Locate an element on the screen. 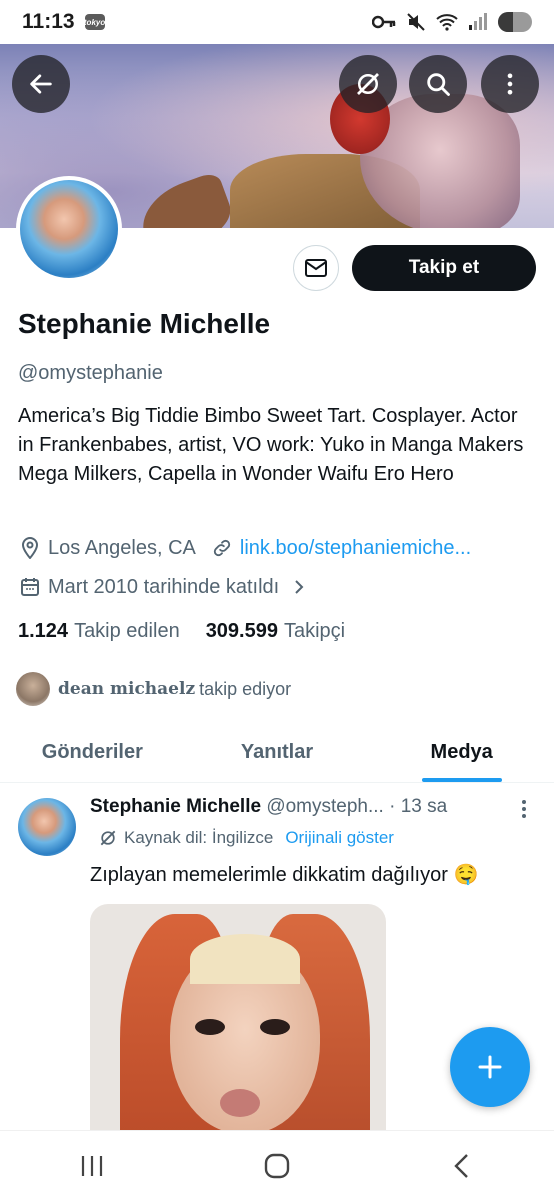  tab-replies: Yanıtlar is located at coordinates (277, 752).